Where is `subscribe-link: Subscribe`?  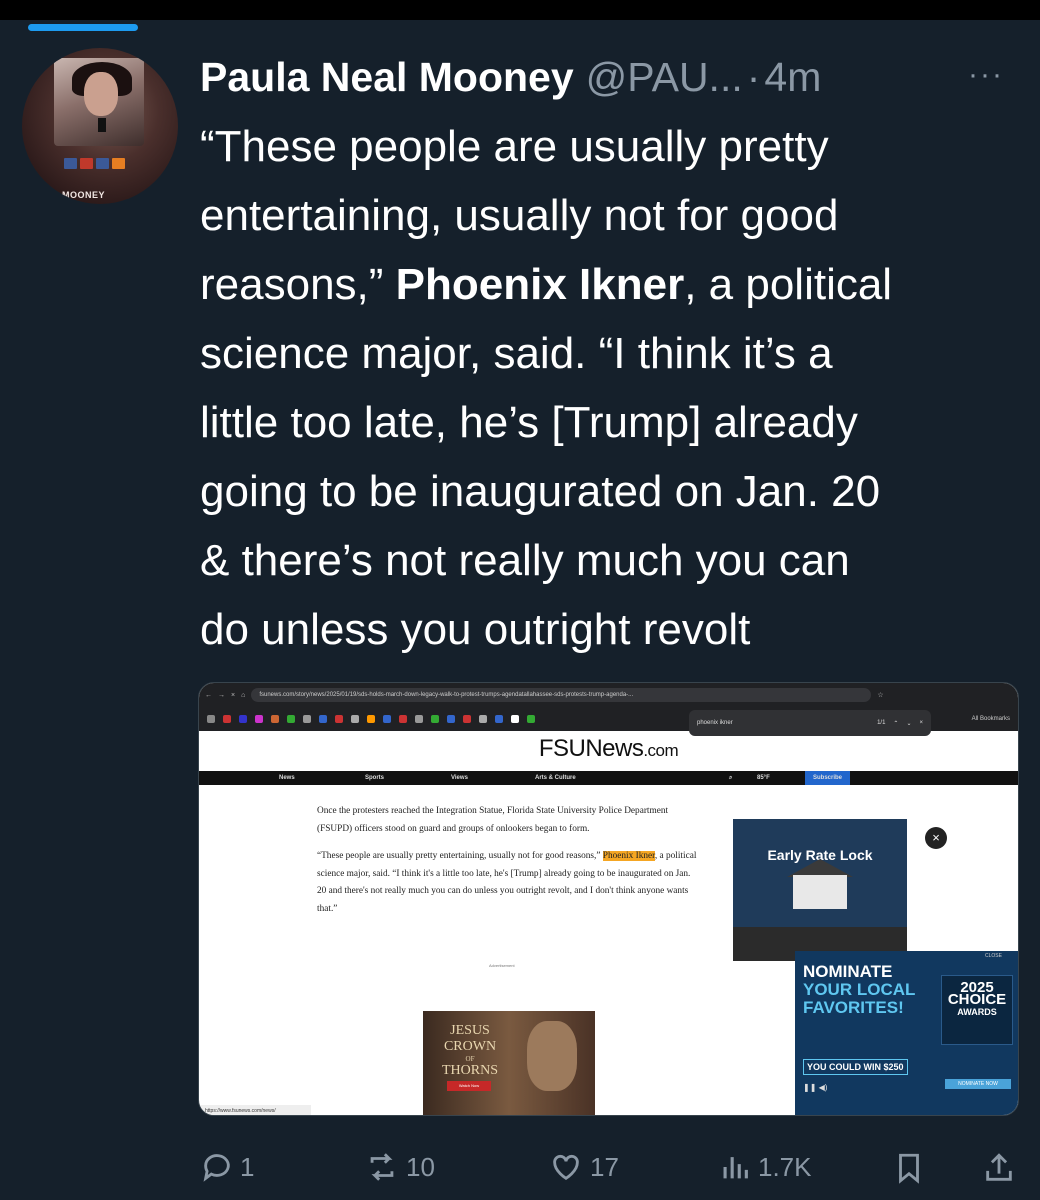
subscribe-link: Subscribe is located at coordinates (828, 778).